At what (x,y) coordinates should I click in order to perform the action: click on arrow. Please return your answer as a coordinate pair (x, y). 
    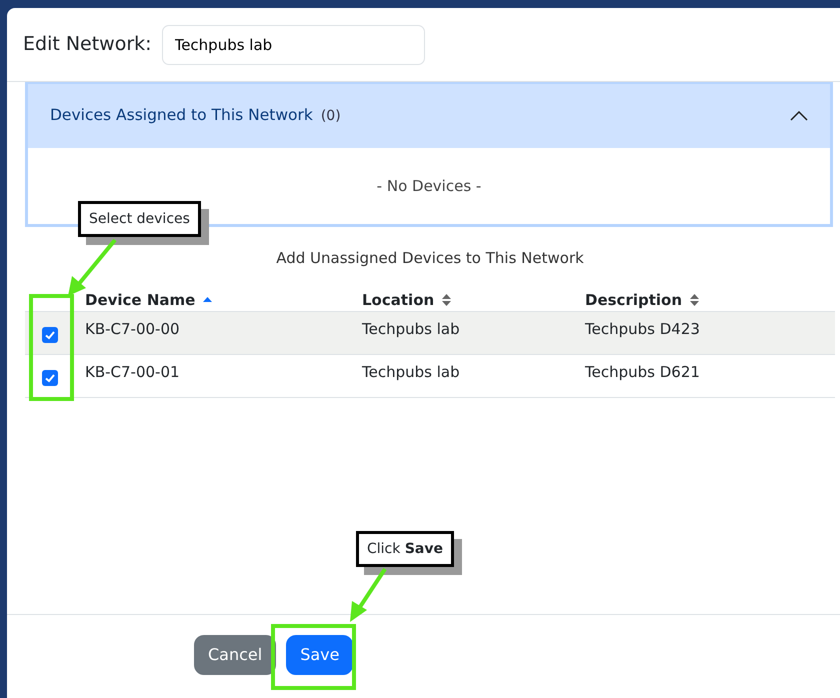
    Looking at the image, I should click on (368, 595).